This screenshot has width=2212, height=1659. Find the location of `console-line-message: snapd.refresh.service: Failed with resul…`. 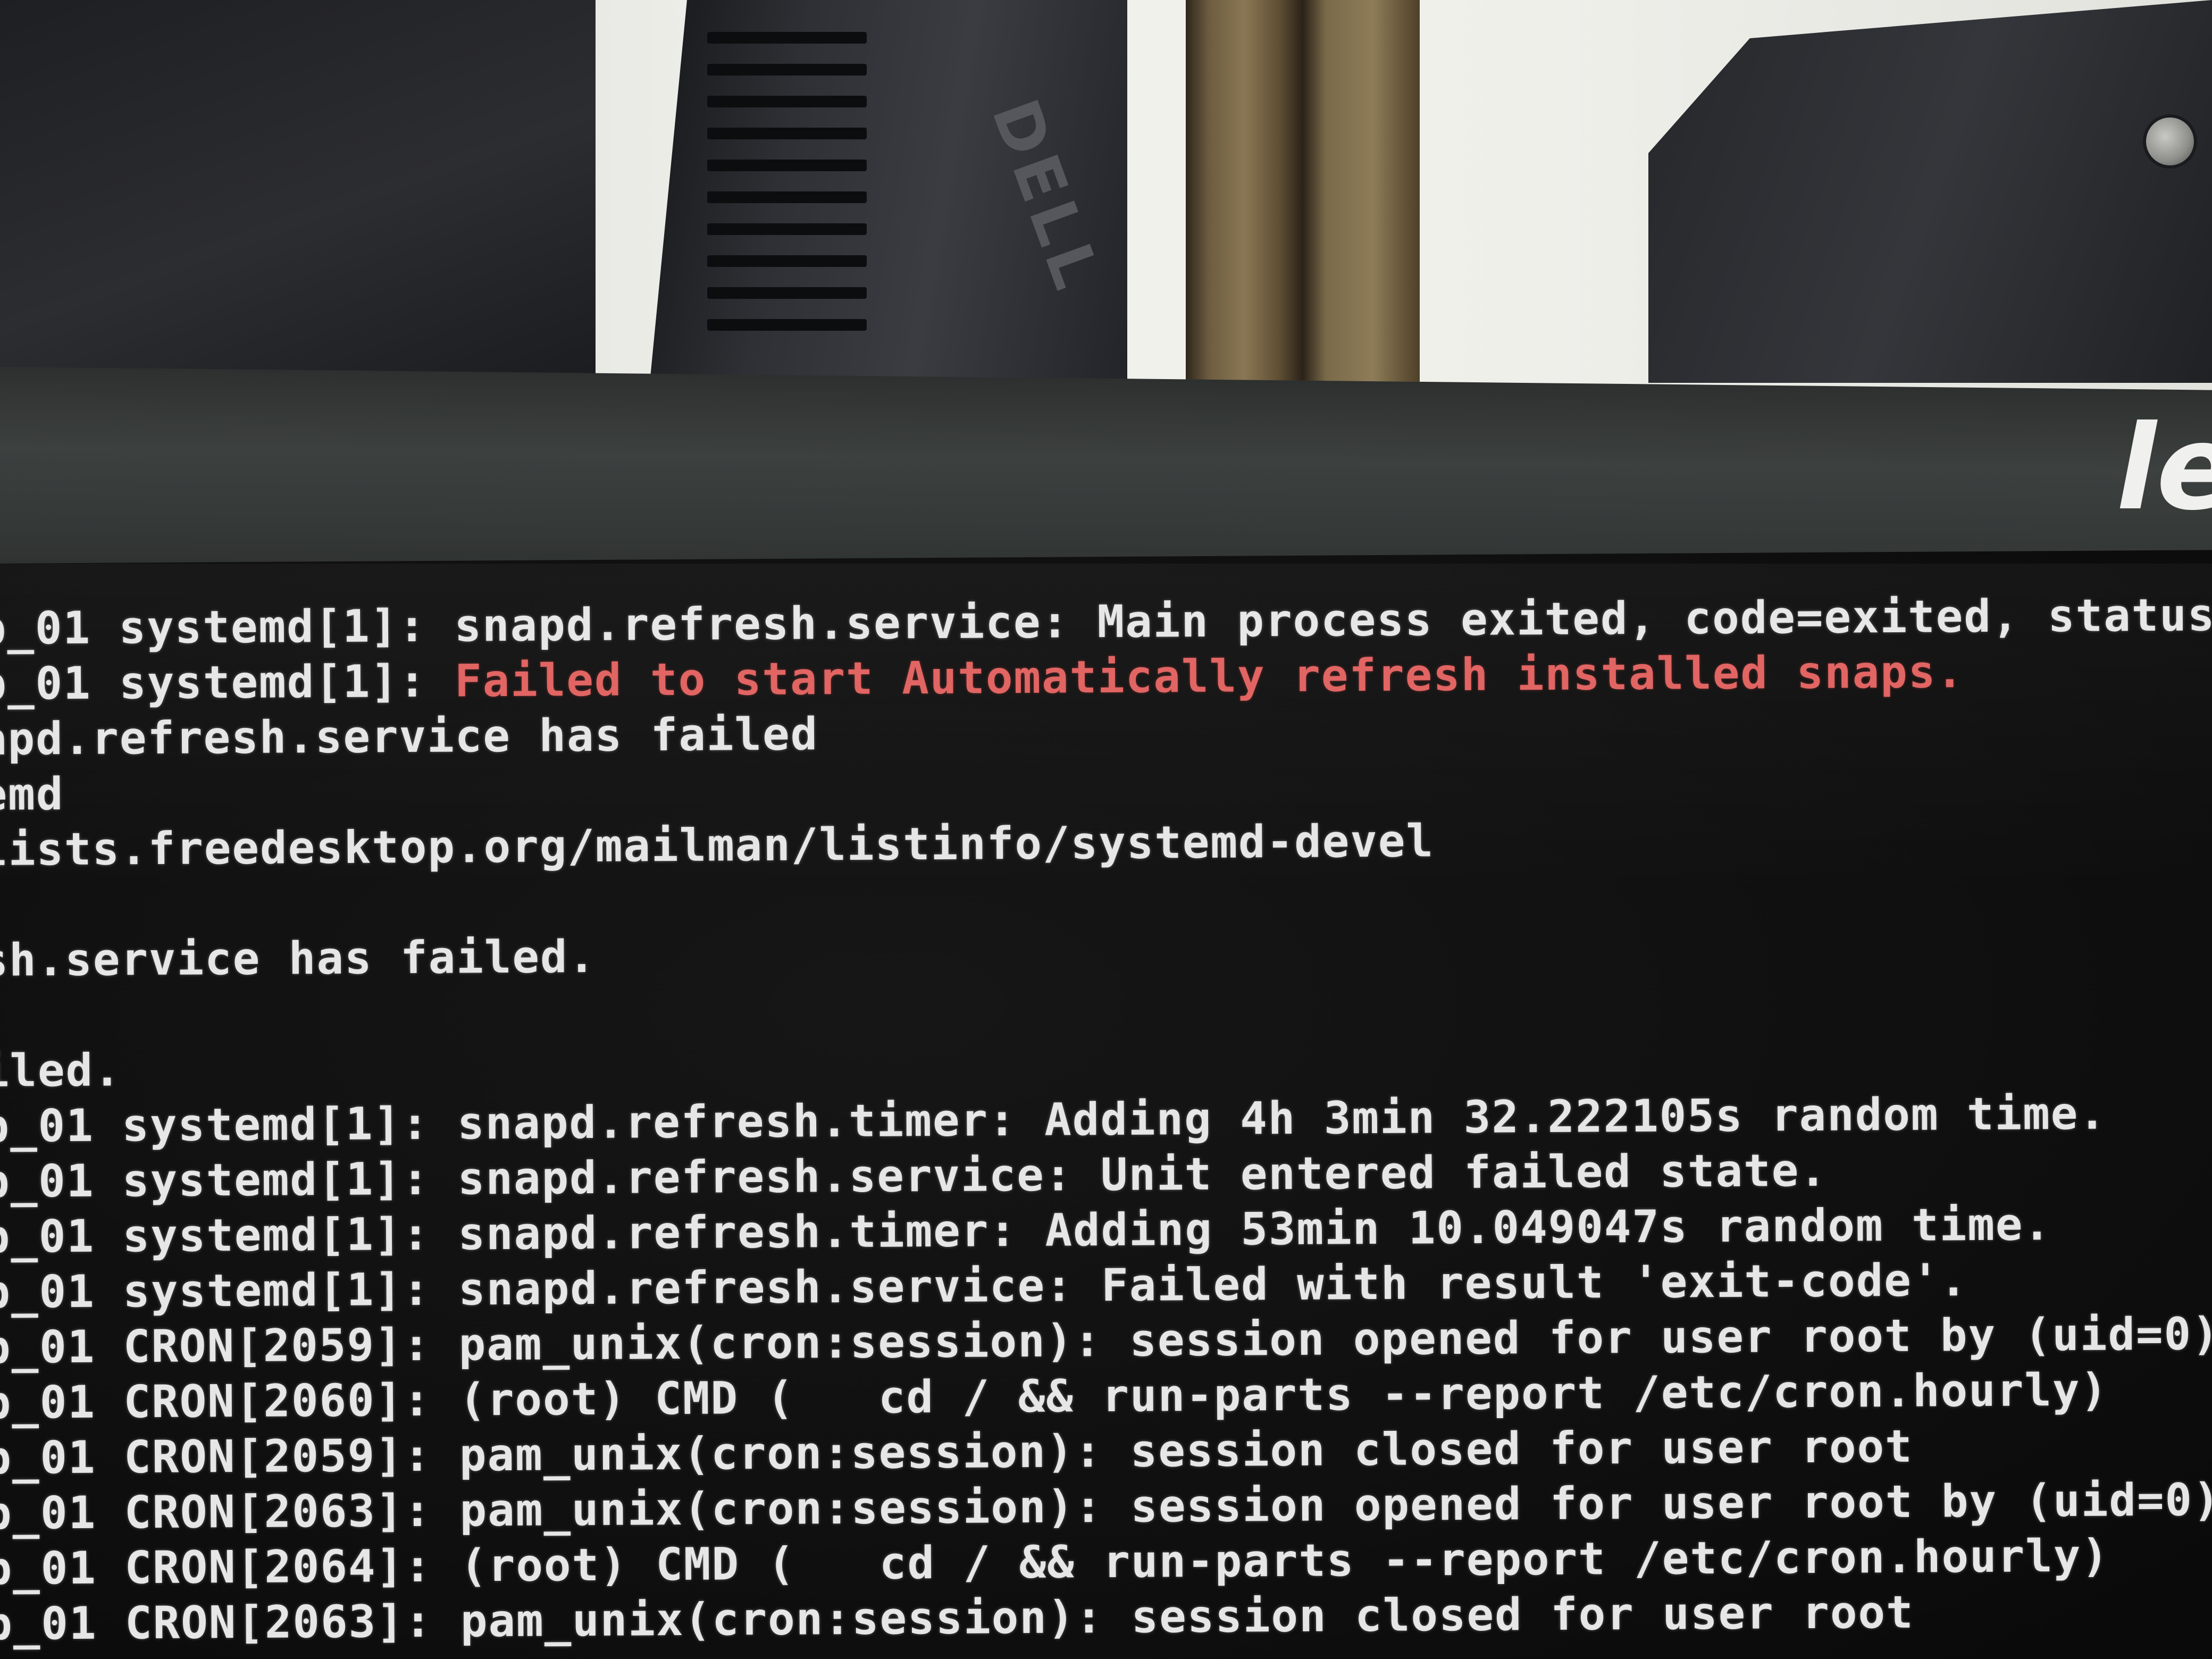

console-line-message: snapd.refresh.service: Failed with resul… is located at coordinates (1213, 1285).